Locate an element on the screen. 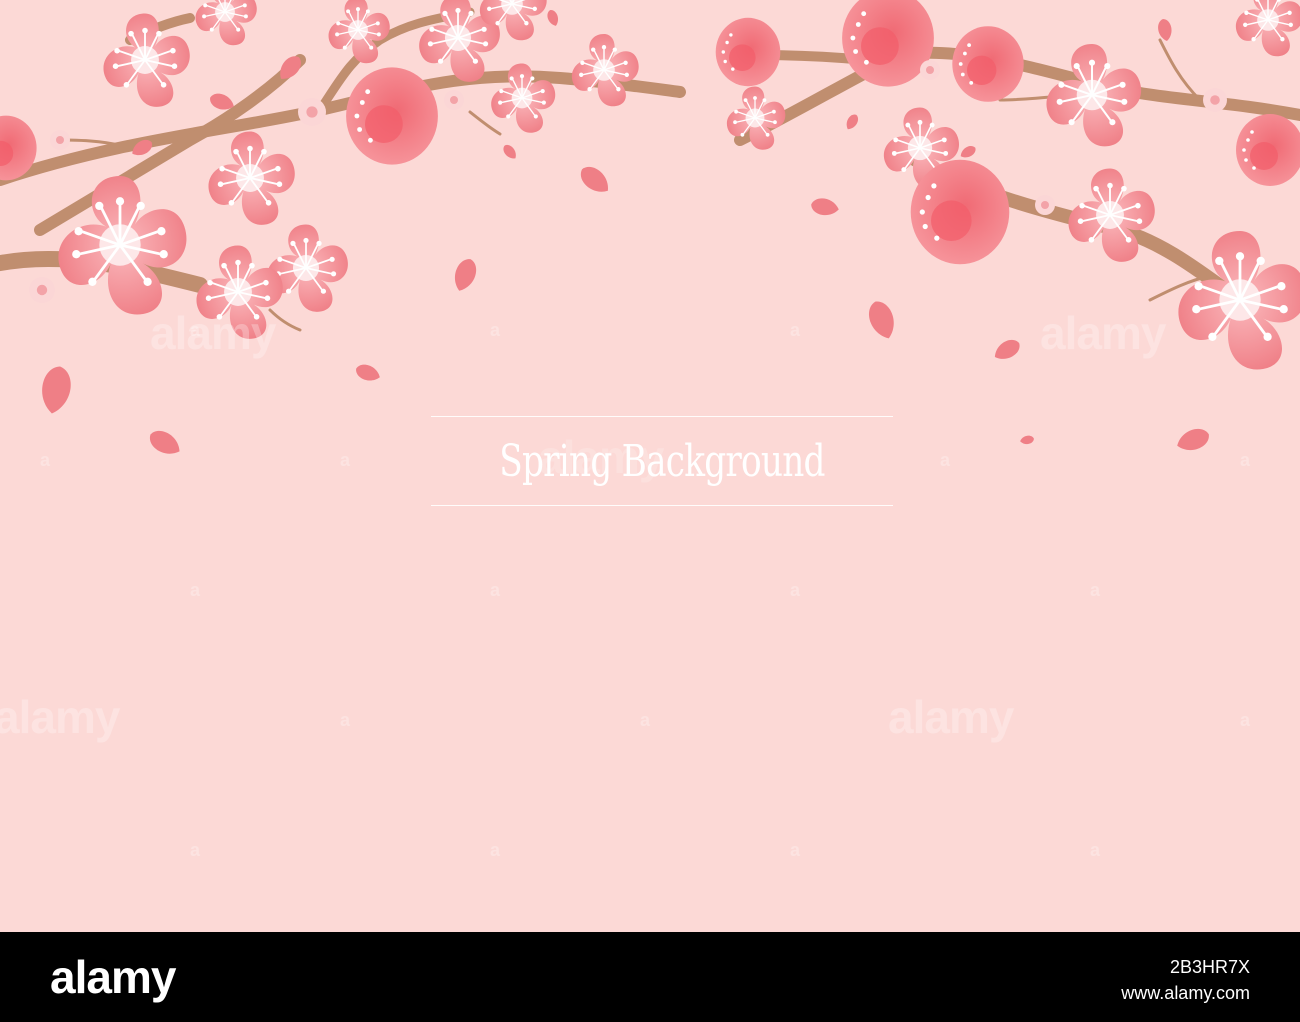 The height and width of the screenshot is (1022, 1300). title-rule-bottom is located at coordinates (662, 505).